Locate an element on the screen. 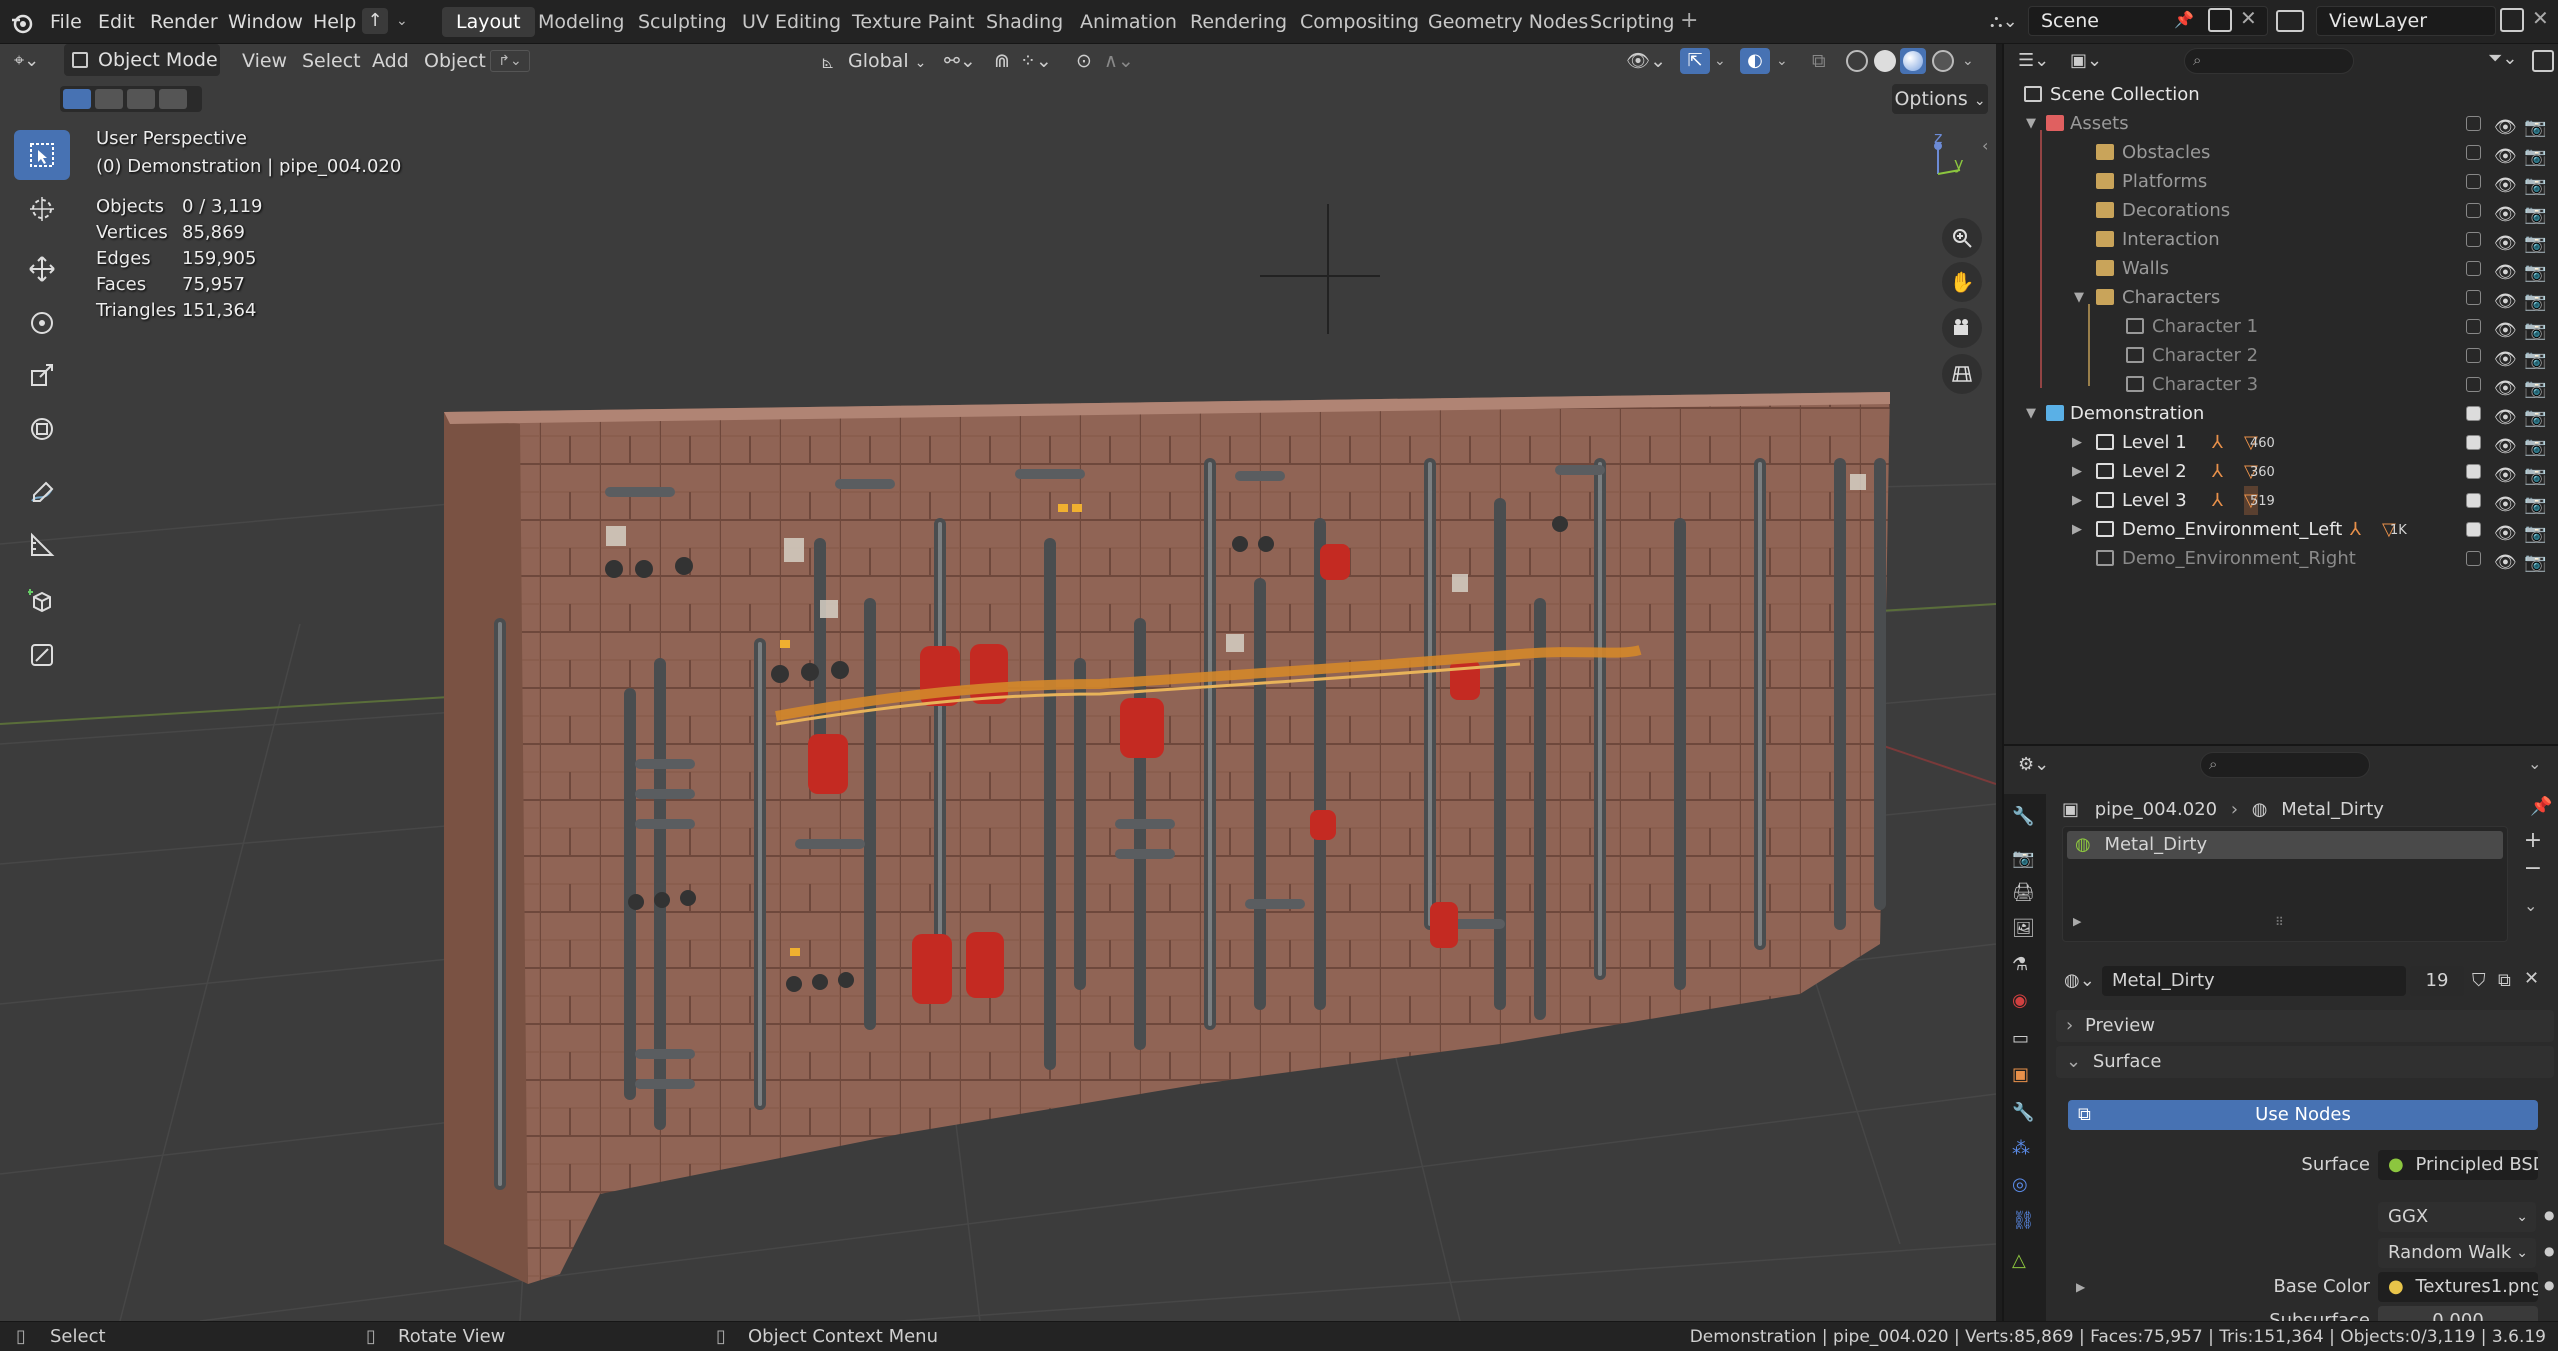 This screenshot has width=2558, height=1351. tool-tab-icon: 🔧 is located at coordinates (2026, 820).